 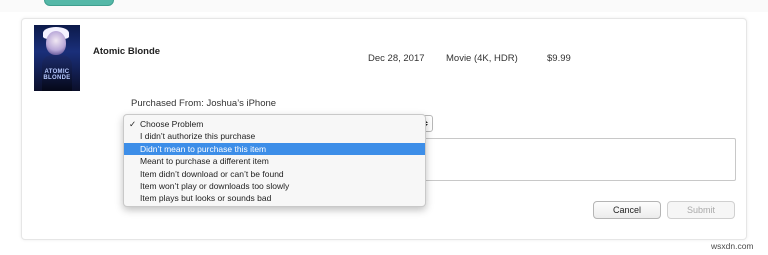 What do you see at coordinates (274, 174) in the screenshot?
I see `menu-item-download-not-found: Item didn’t download or can’t be found` at bounding box center [274, 174].